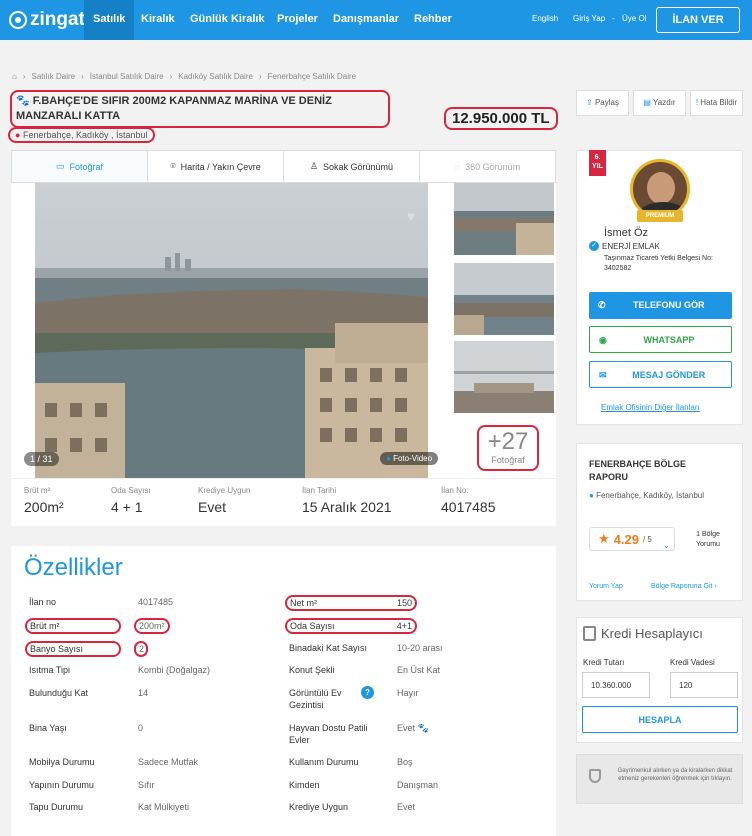  Describe the element at coordinates (47, 20) in the screenshot. I see `zingat-logo: zingat` at that location.